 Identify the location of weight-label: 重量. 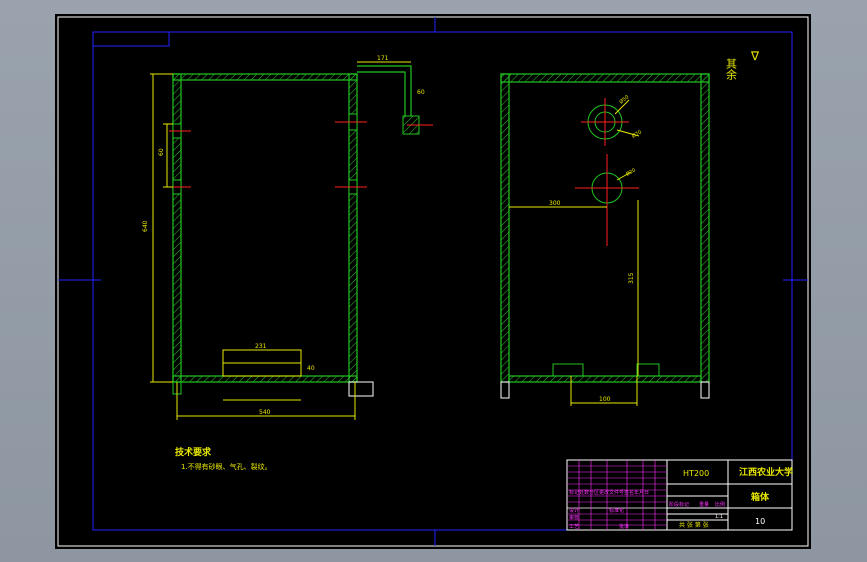
(704, 504).